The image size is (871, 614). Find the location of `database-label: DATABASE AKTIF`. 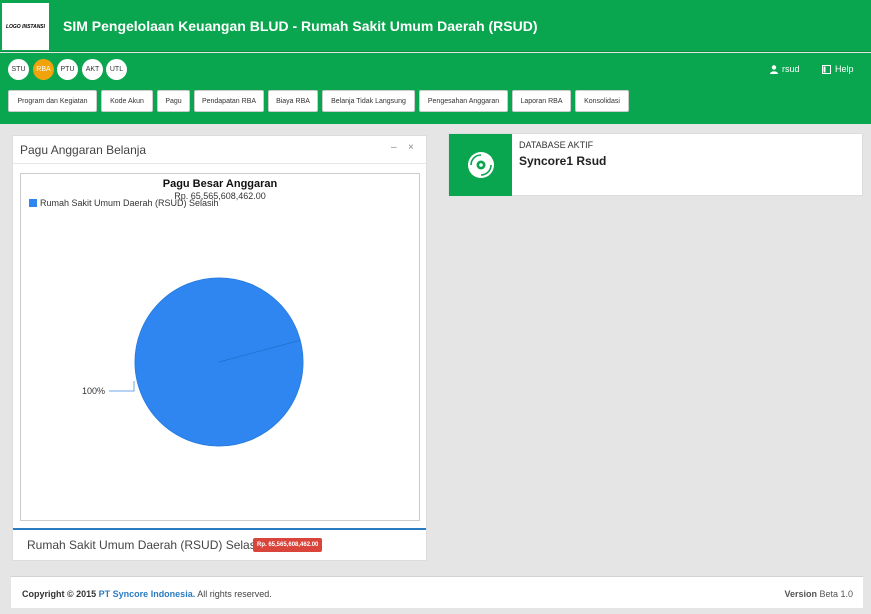

database-label: DATABASE AKTIF is located at coordinates (556, 145).